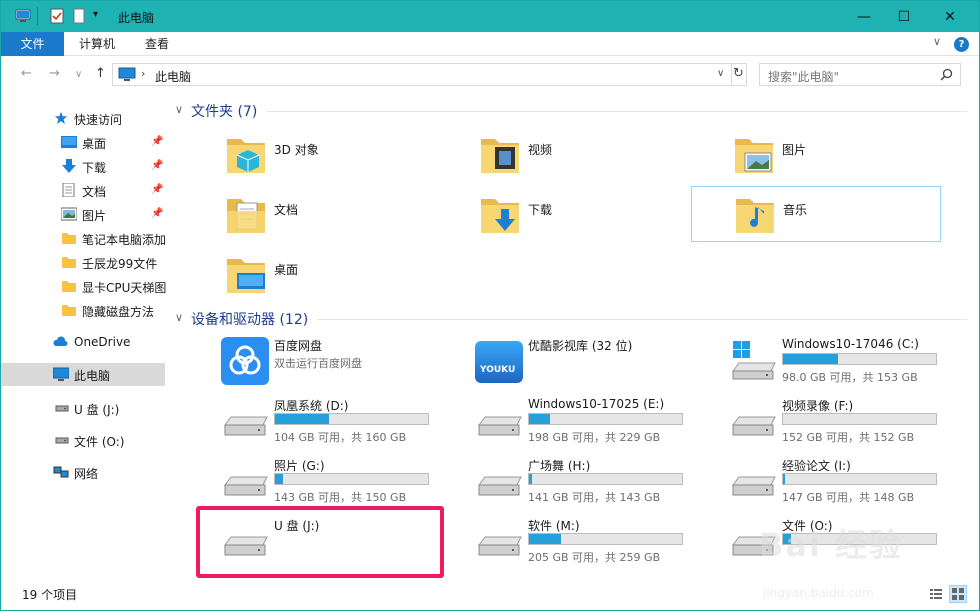  I want to click on devices-group-header: 设备和驱动器 (12), so click(249, 319).